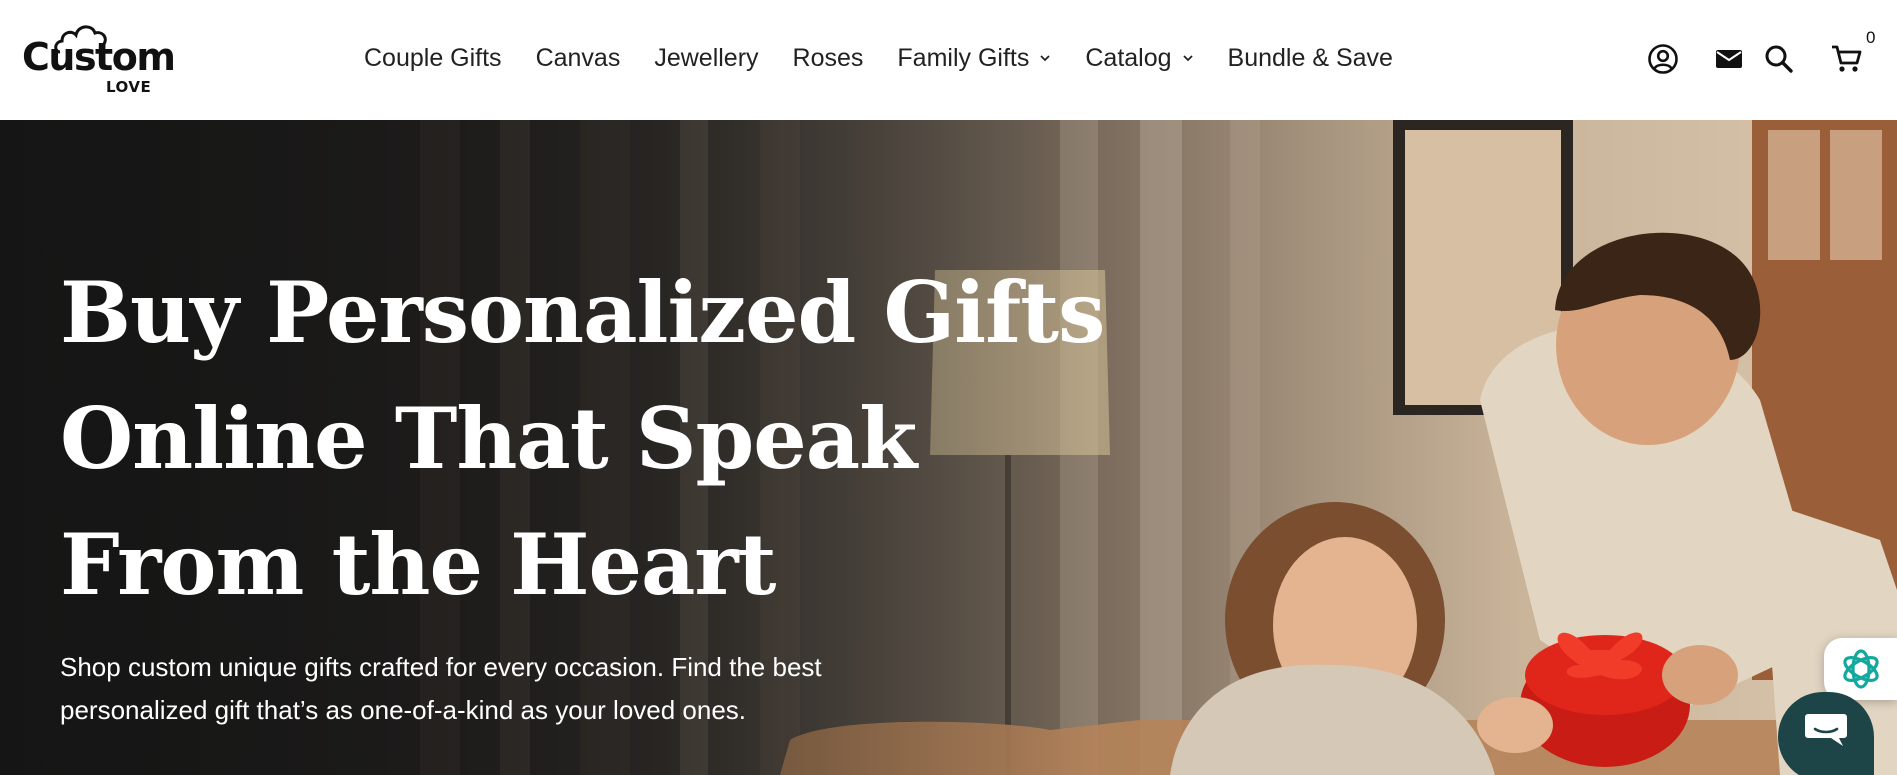 The height and width of the screenshot is (775, 1897). I want to click on ai-assistant-button, so click(1860, 669).